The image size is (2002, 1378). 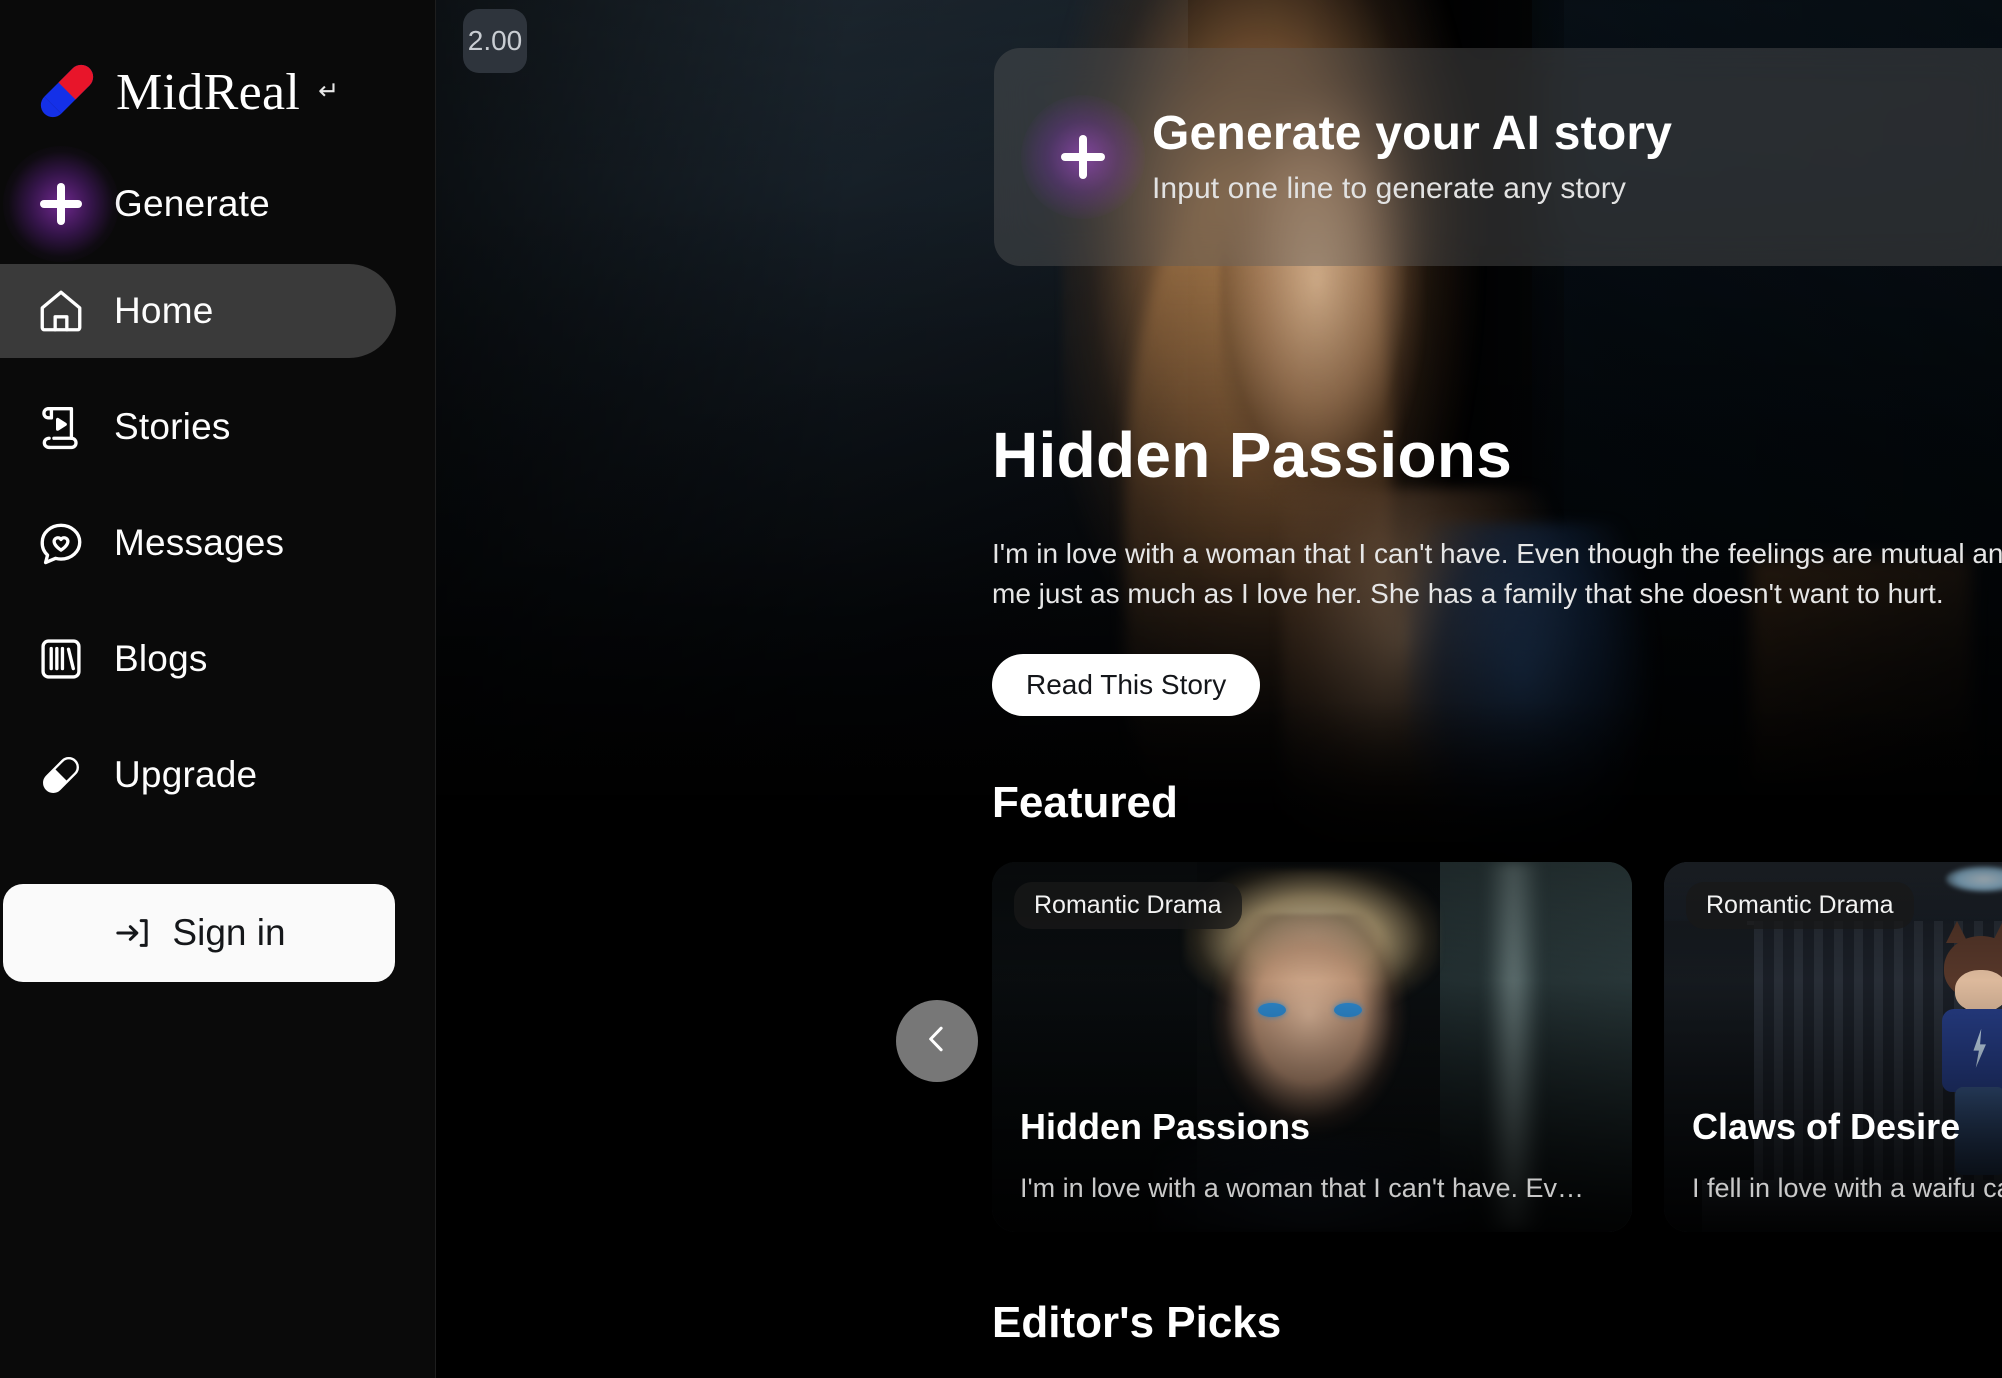 What do you see at coordinates (199, 542) in the screenshot?
I see `sidebar-item-label: Messages` at bounding box center [199, 542].